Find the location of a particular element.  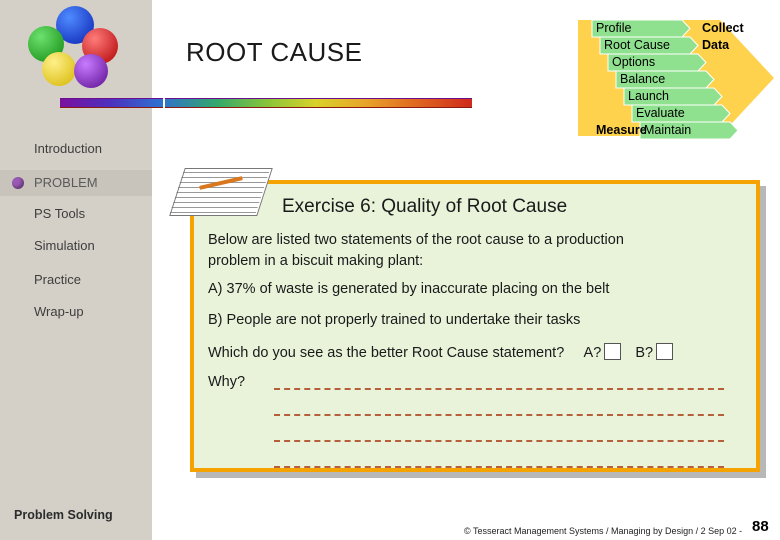

chevron-side-label-collect: Collect is located at coordinates (723, 28).